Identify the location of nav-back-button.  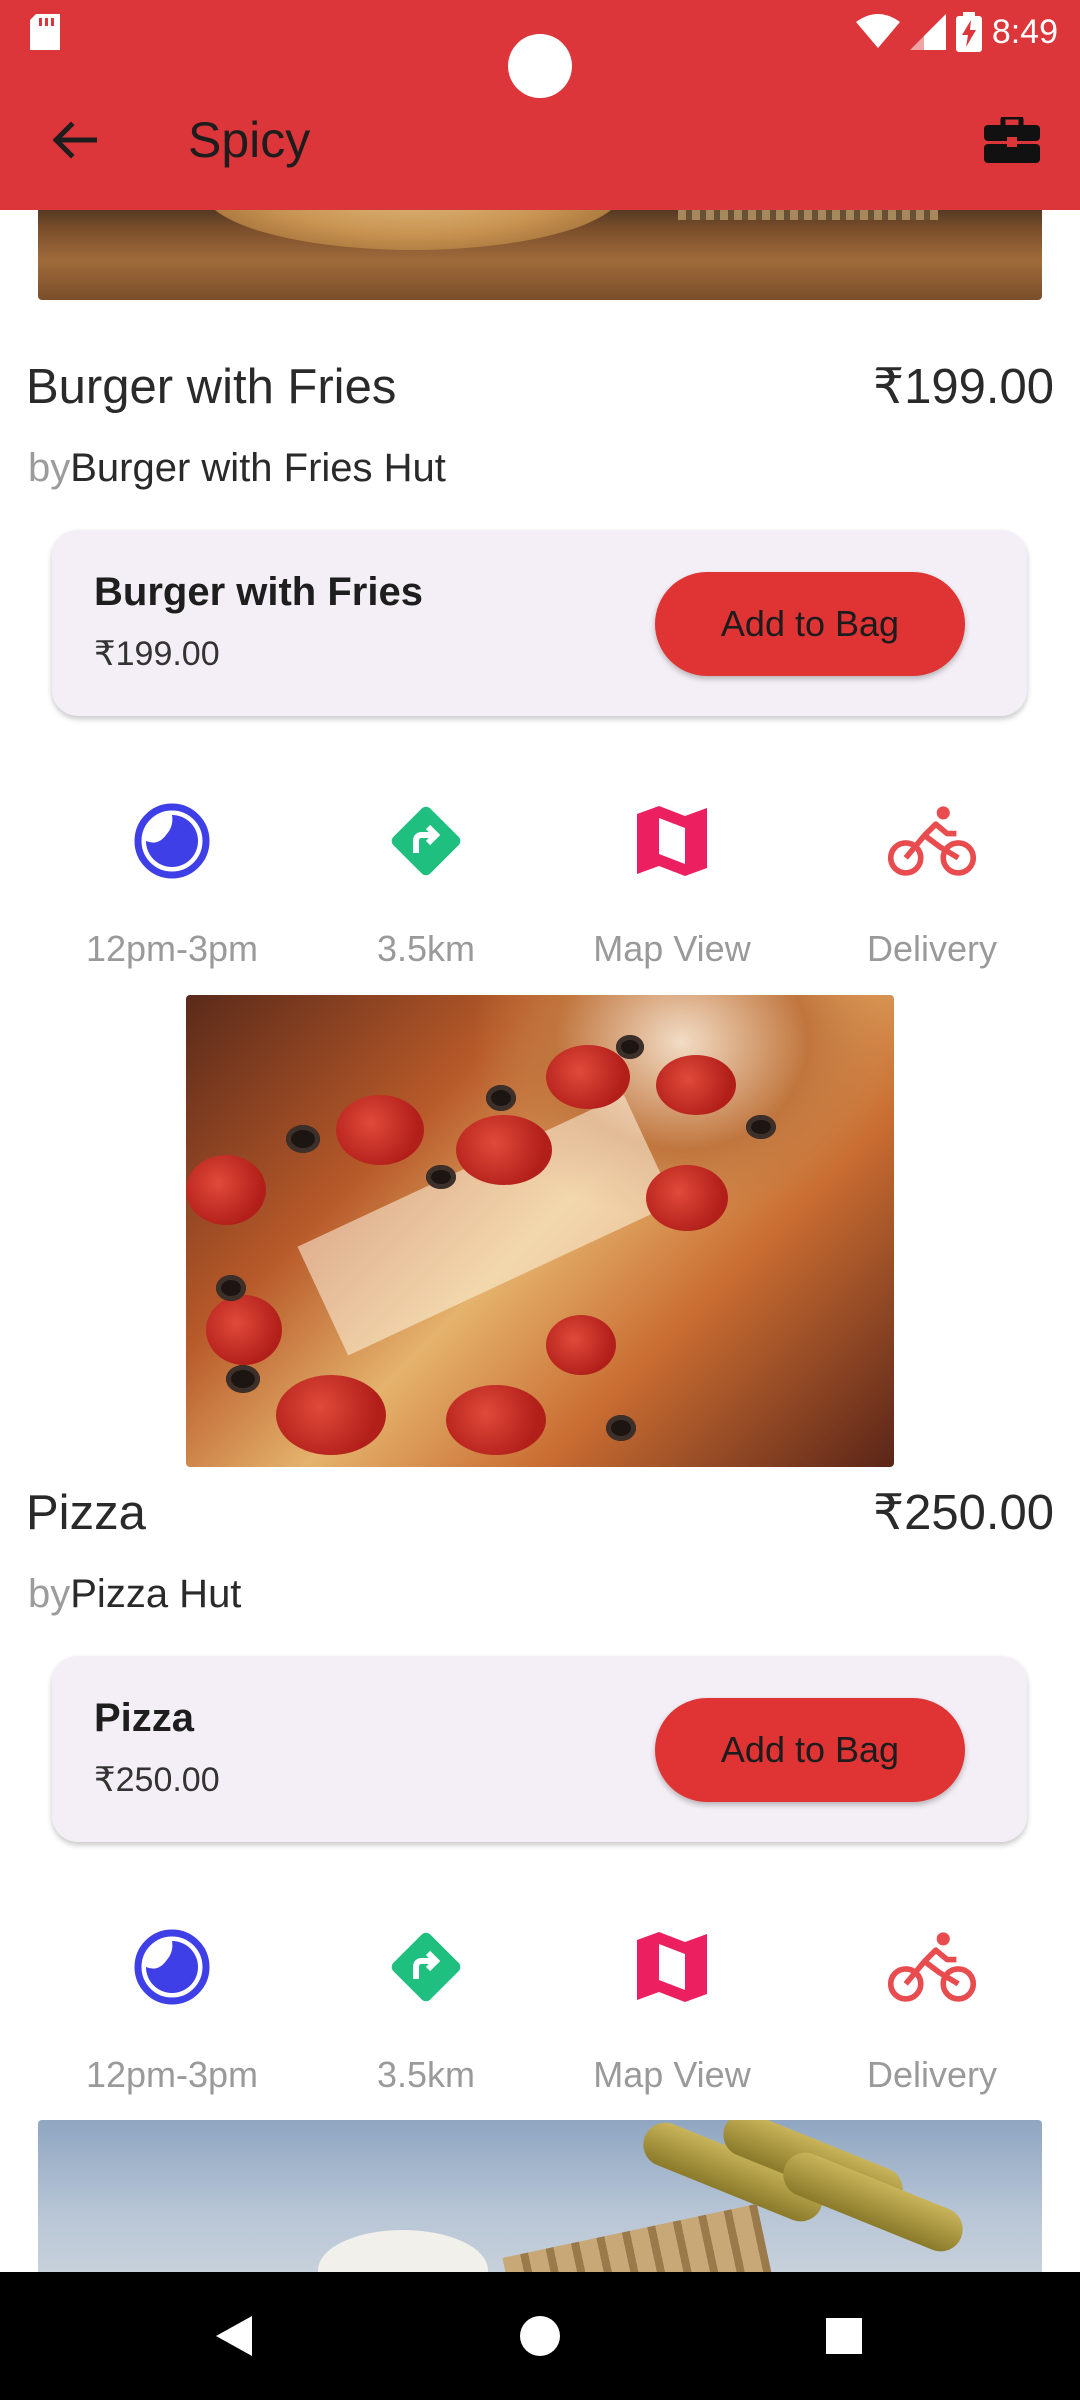
(234, 2336).